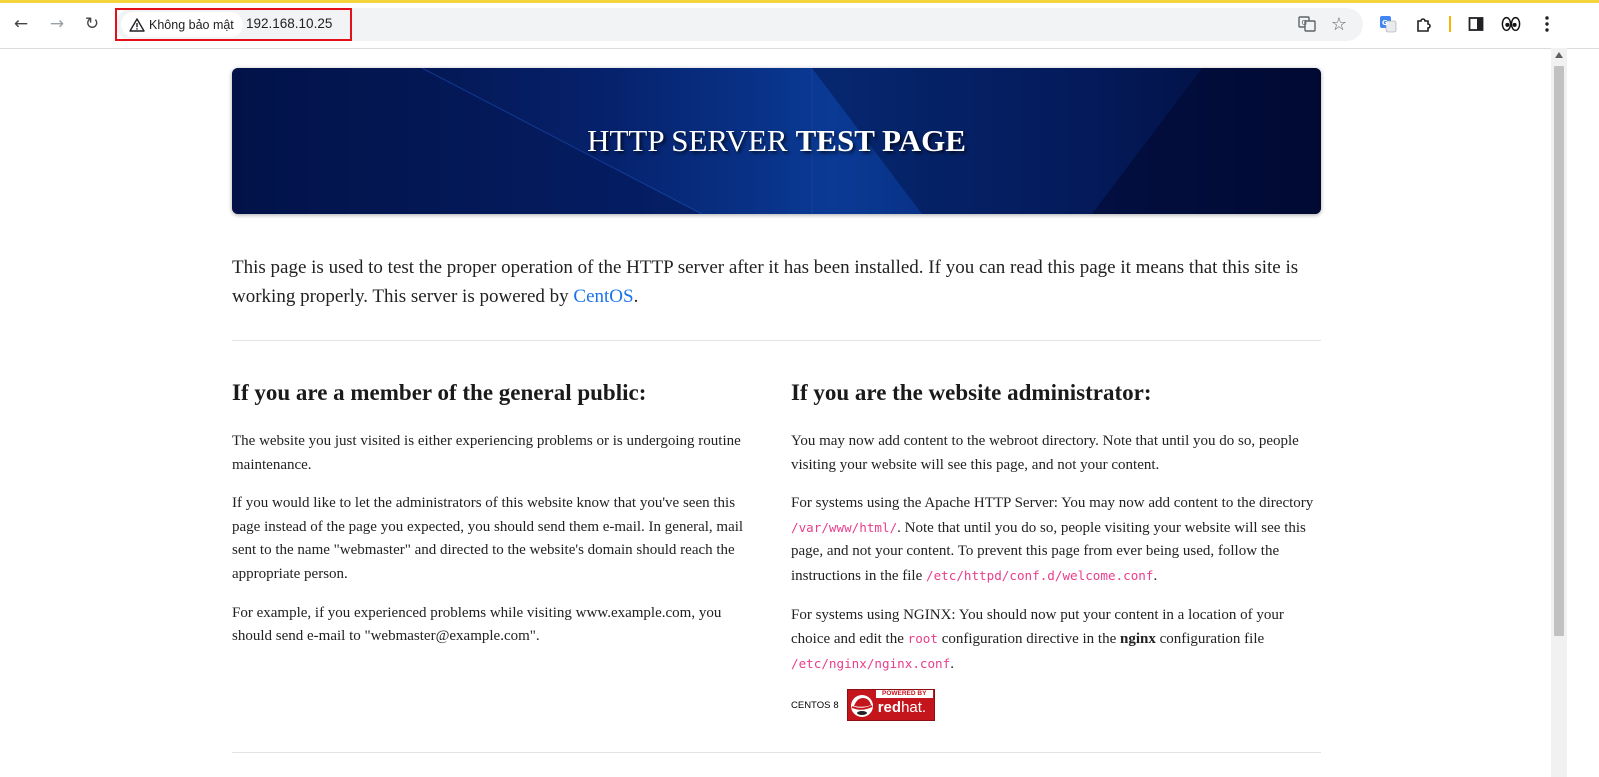 Image resolution: width=1599 pixels, height=777 pixels. I want to click on redhat-shadowman-icon, so click(861, 706).